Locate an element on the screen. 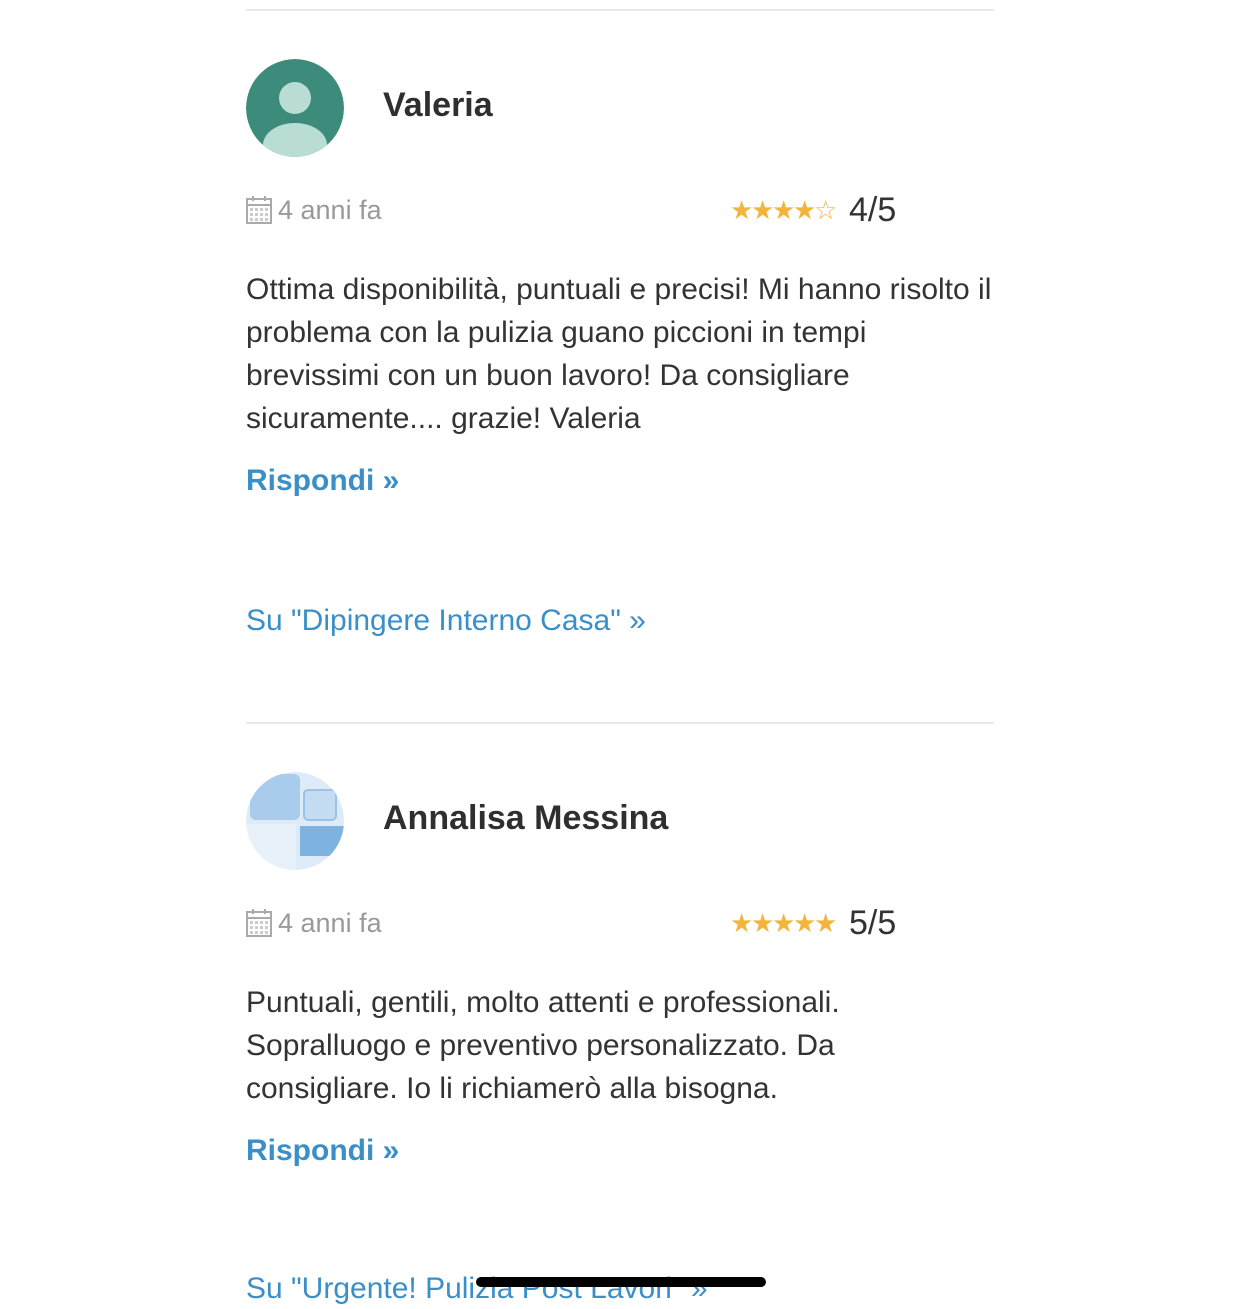 This screenshot has width=1240, height=1309. stars: ★ ★ ★ ★ ☆ is located at coordinates (784, 210).